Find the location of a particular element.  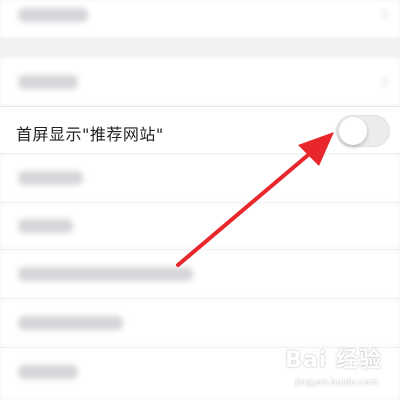

recommended-sites-setting-row: 首屏显示"推荐网站" is located at coordinates (200, 130).